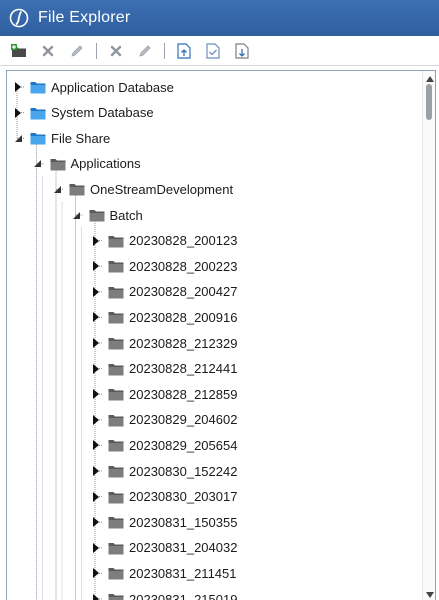 This screenshot has width=439, height=600. I want to click on tree-node: 20230828_200916, so click(164, 317).